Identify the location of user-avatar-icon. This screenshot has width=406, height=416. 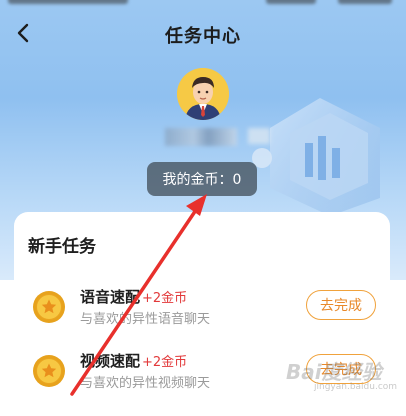
(203, 94).